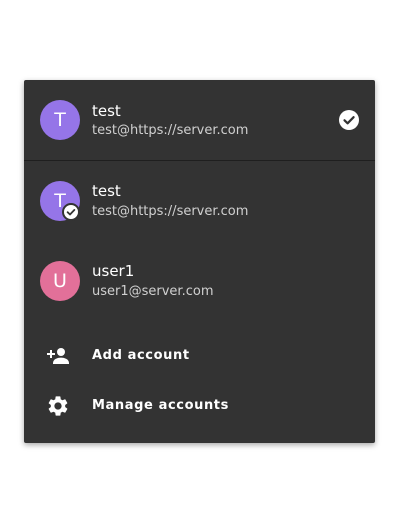  I want to click on account-name: user1, so click(113, 271).